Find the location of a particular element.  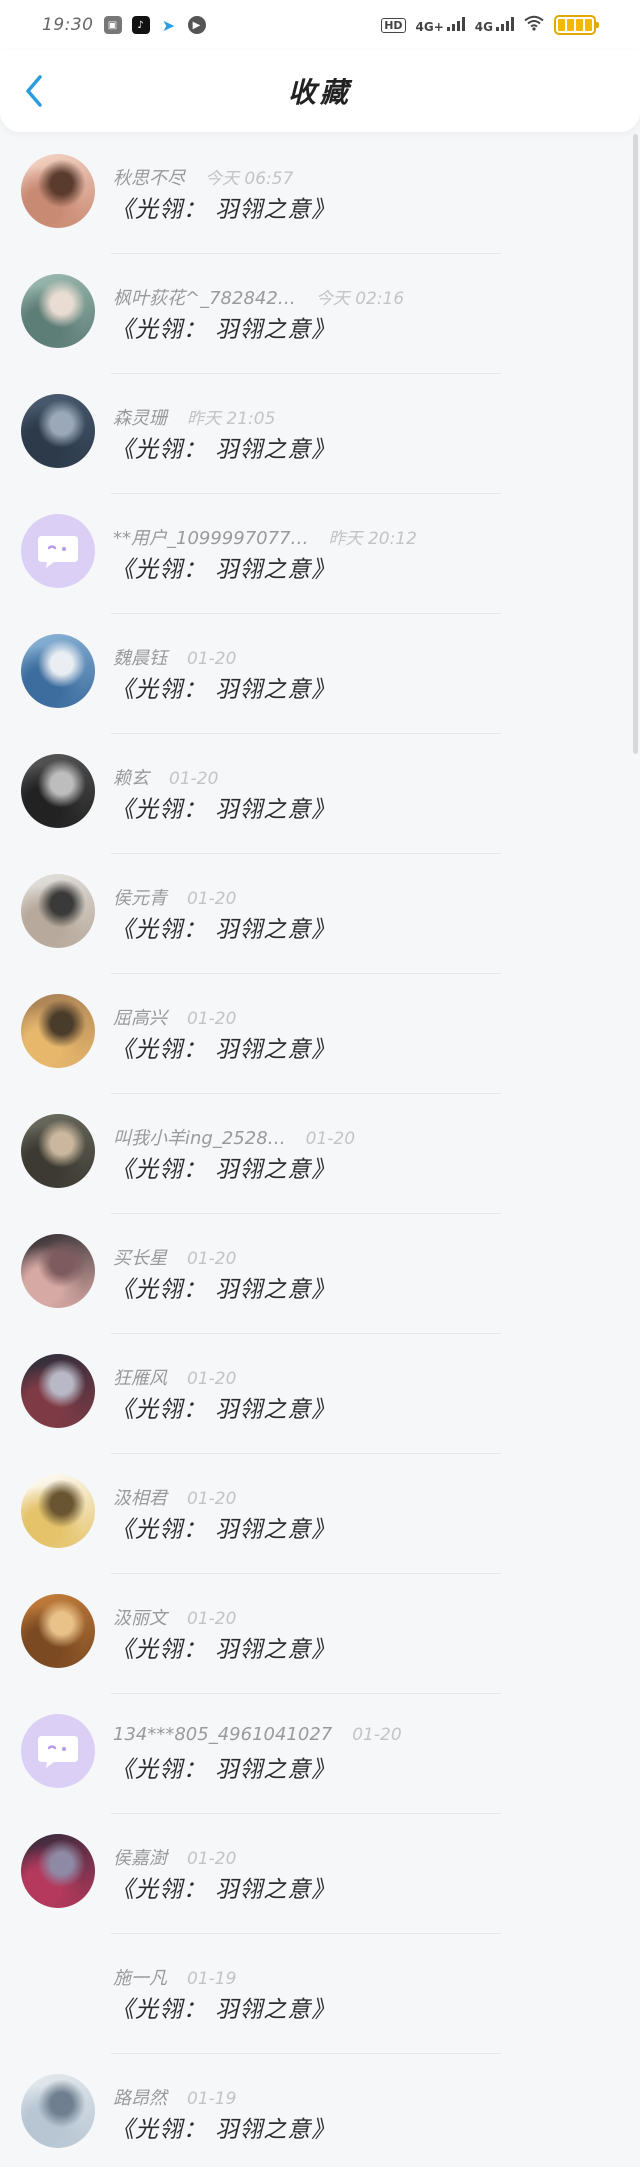

list-item: 侯嘉澍 01-20 《光翎： 羽翎之意》 is located at coordinates (320, 1880).